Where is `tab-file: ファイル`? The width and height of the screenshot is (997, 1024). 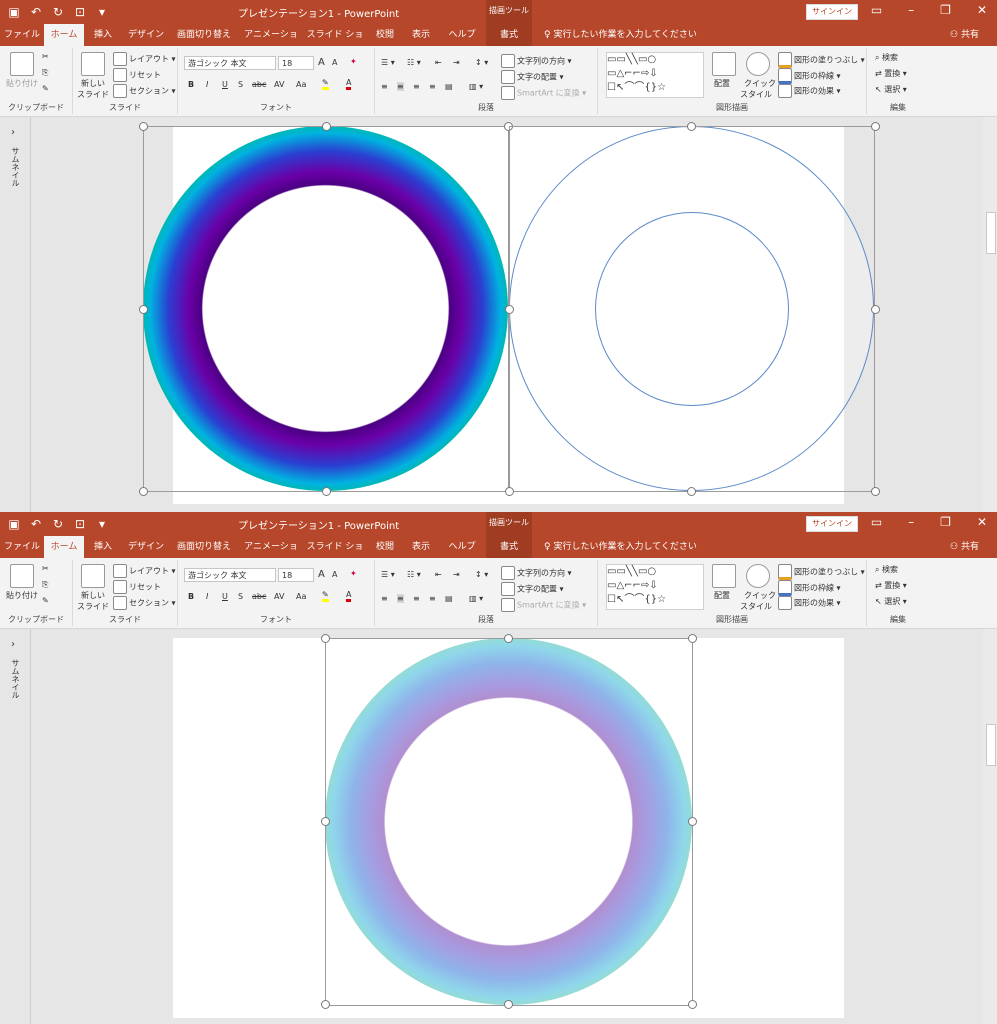
tab-file: ファイル is located at coordinates (22, 547).